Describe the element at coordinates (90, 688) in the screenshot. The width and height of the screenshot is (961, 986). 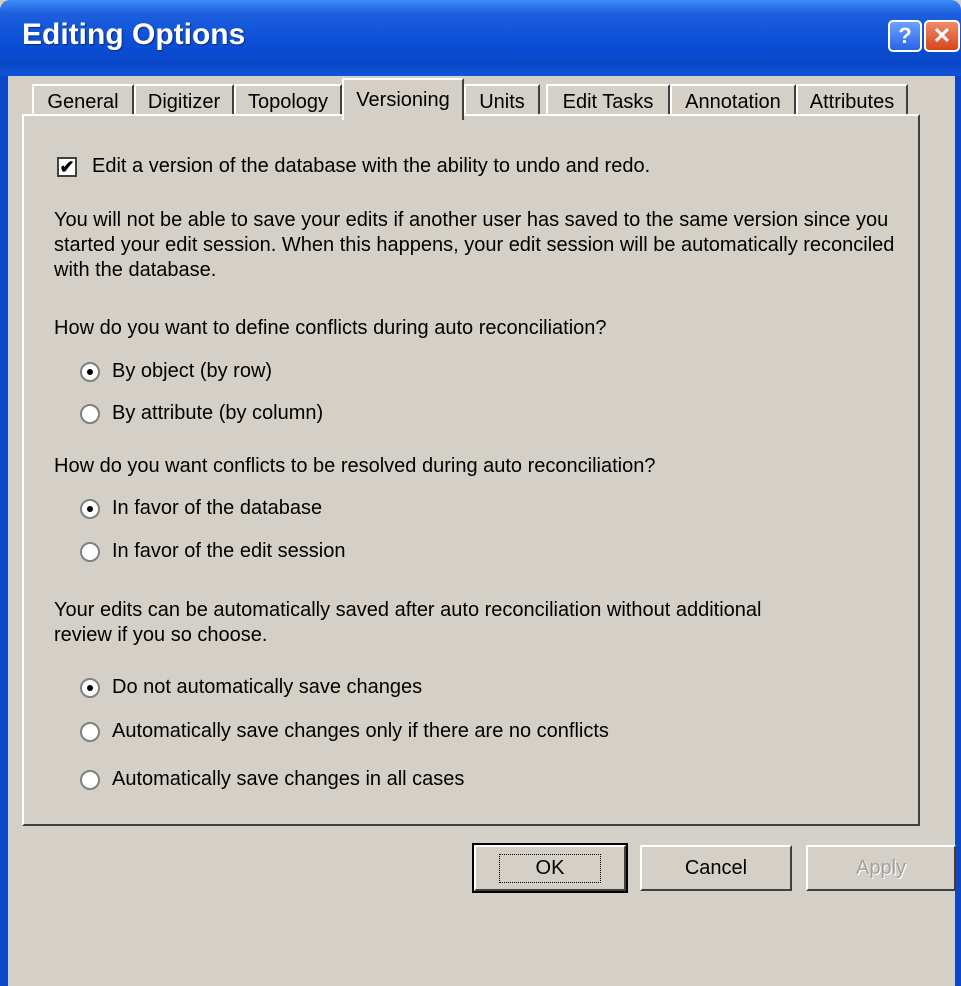
I see `radio-no-autosave` at that location.